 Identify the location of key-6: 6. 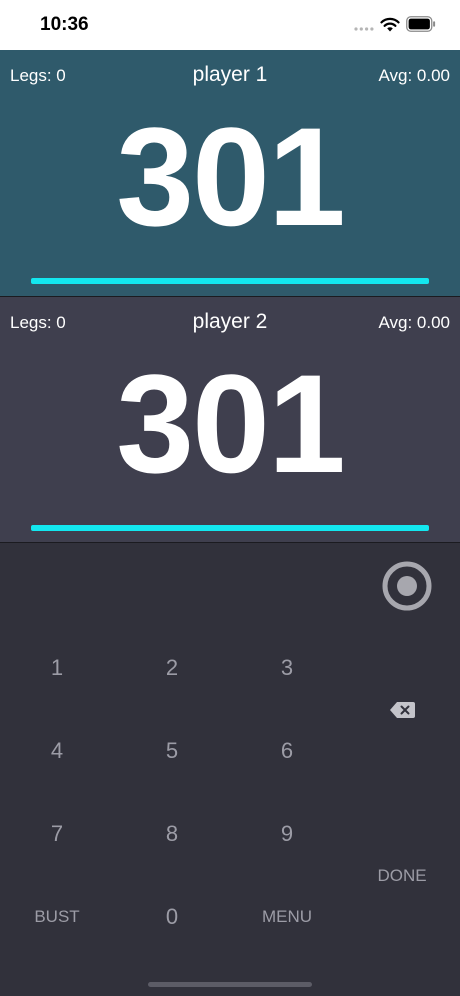
(287, 751).